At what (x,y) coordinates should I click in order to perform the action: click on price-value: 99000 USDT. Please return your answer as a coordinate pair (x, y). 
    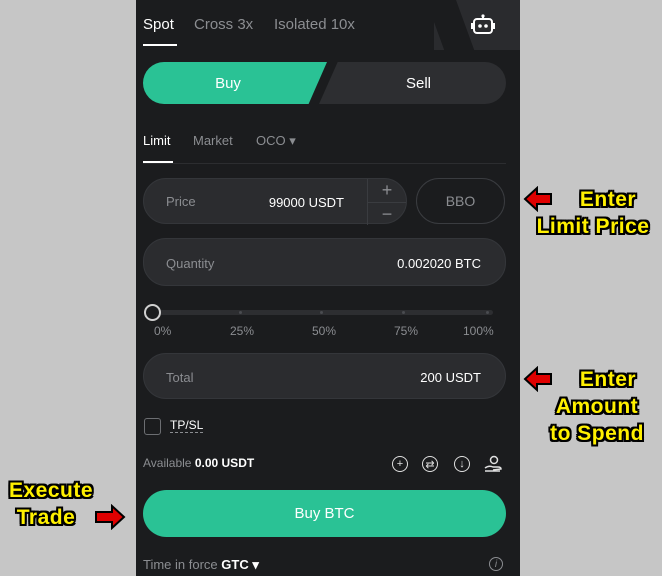
    Looking at the image, I should click on (306, 202).